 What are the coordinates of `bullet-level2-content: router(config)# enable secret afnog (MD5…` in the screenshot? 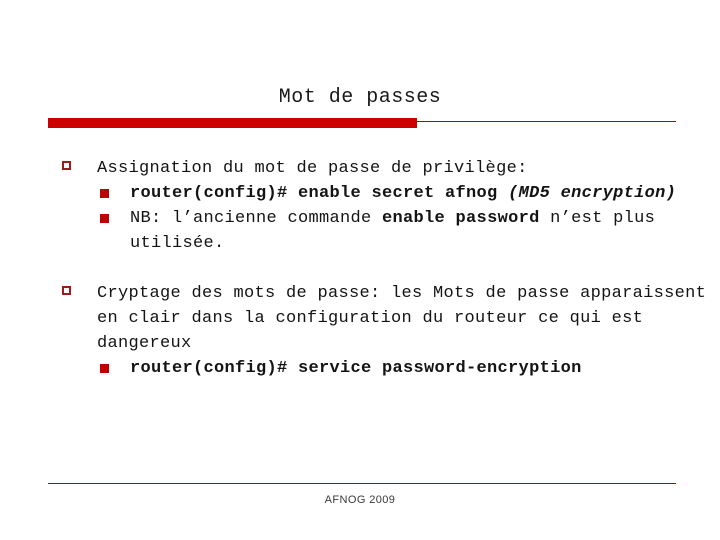 It's located at (403, 193).